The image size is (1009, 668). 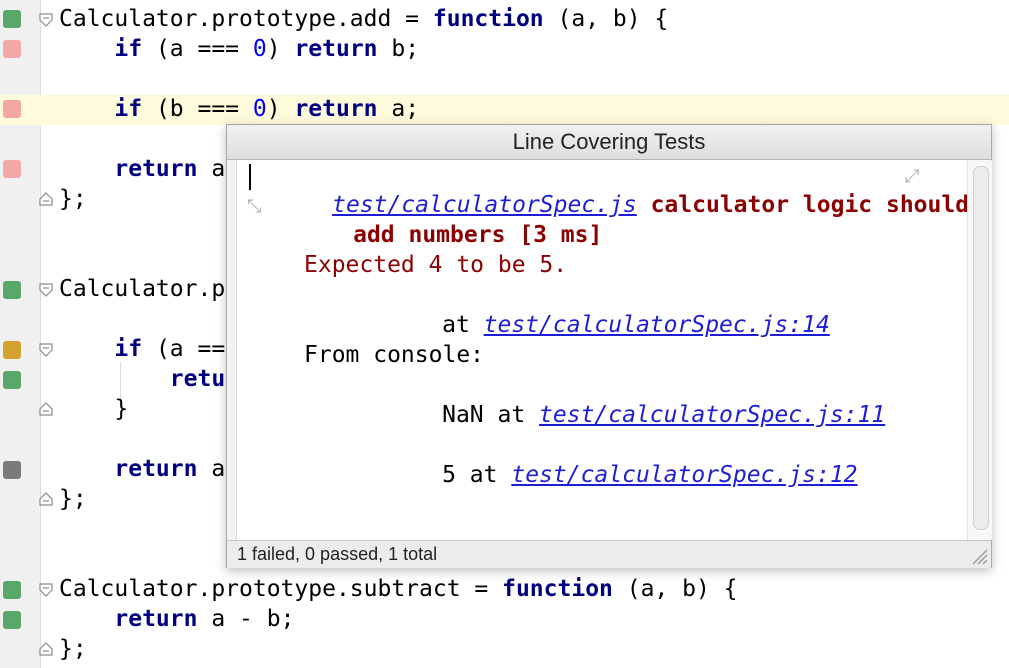 What do you see at coordinates (622, 399) in the screenshot?
I see `console-entry: NaN at test/calculatorSpec.js:11` at bounding box center [622, 399].